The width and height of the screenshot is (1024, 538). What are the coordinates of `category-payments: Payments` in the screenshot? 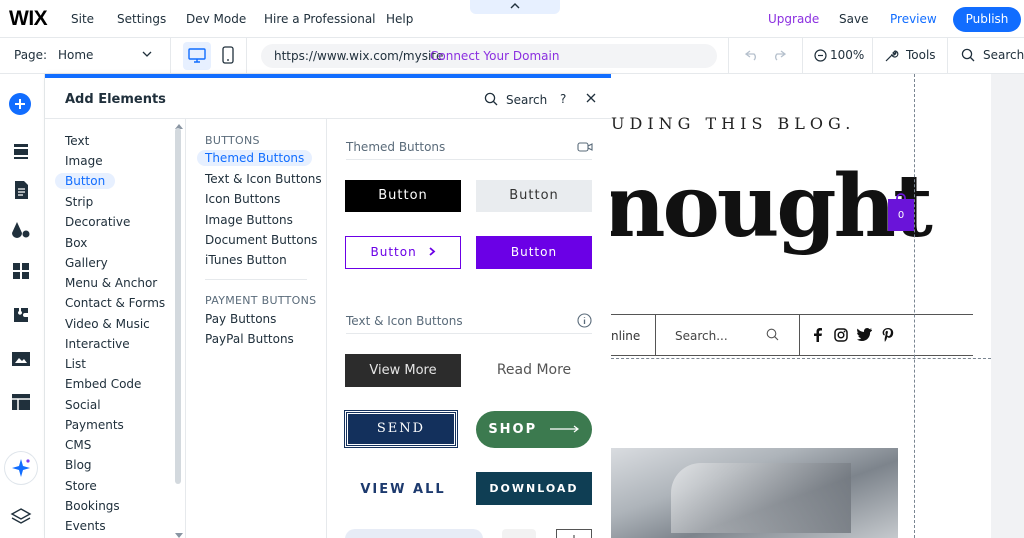 It's located at (94, 425).